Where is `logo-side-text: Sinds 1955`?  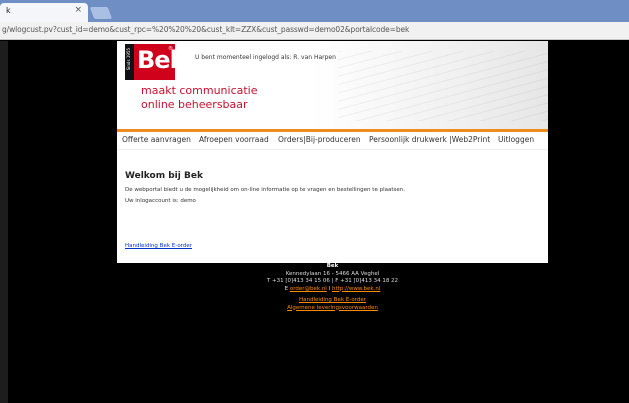
logo-side-text: Sinds 1955 is located at coordinates (128, 59).